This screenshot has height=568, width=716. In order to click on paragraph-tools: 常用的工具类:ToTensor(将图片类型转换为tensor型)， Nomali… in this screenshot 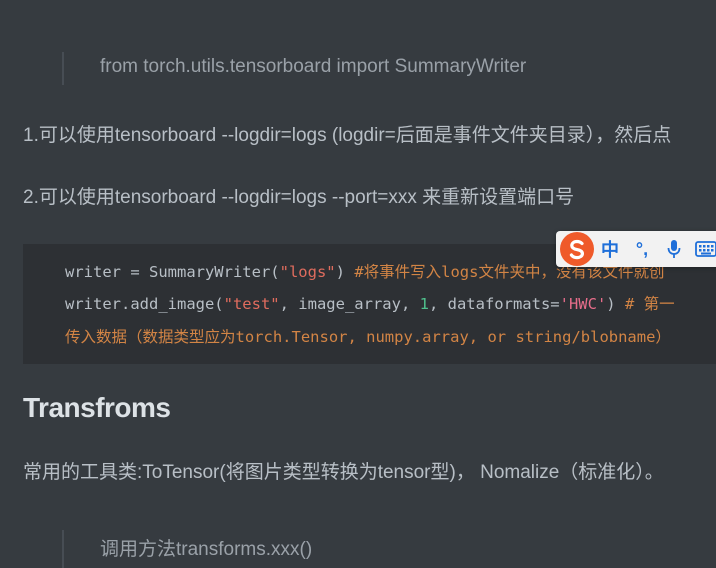, I will do `click(343, 472)`.